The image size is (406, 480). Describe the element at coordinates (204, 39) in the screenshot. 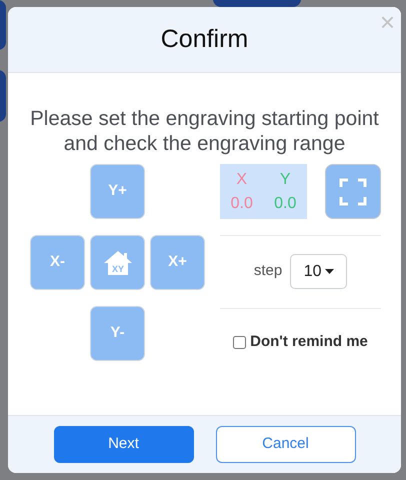

I see `dialog-title: Confirm` at that location.